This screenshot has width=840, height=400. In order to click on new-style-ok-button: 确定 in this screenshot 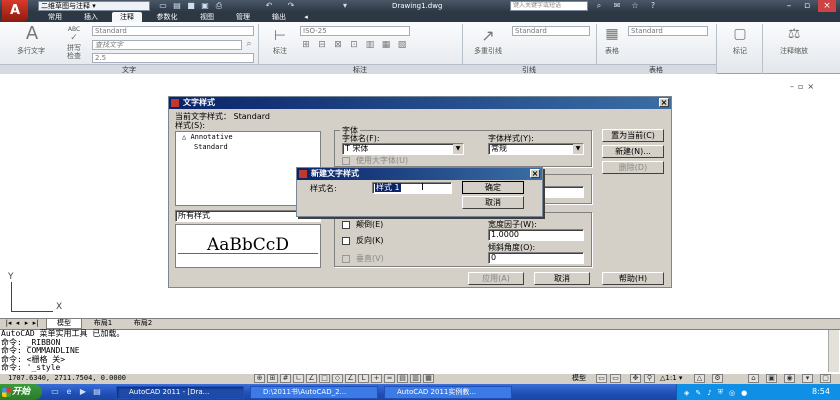, I will do `click(493, 187)`.